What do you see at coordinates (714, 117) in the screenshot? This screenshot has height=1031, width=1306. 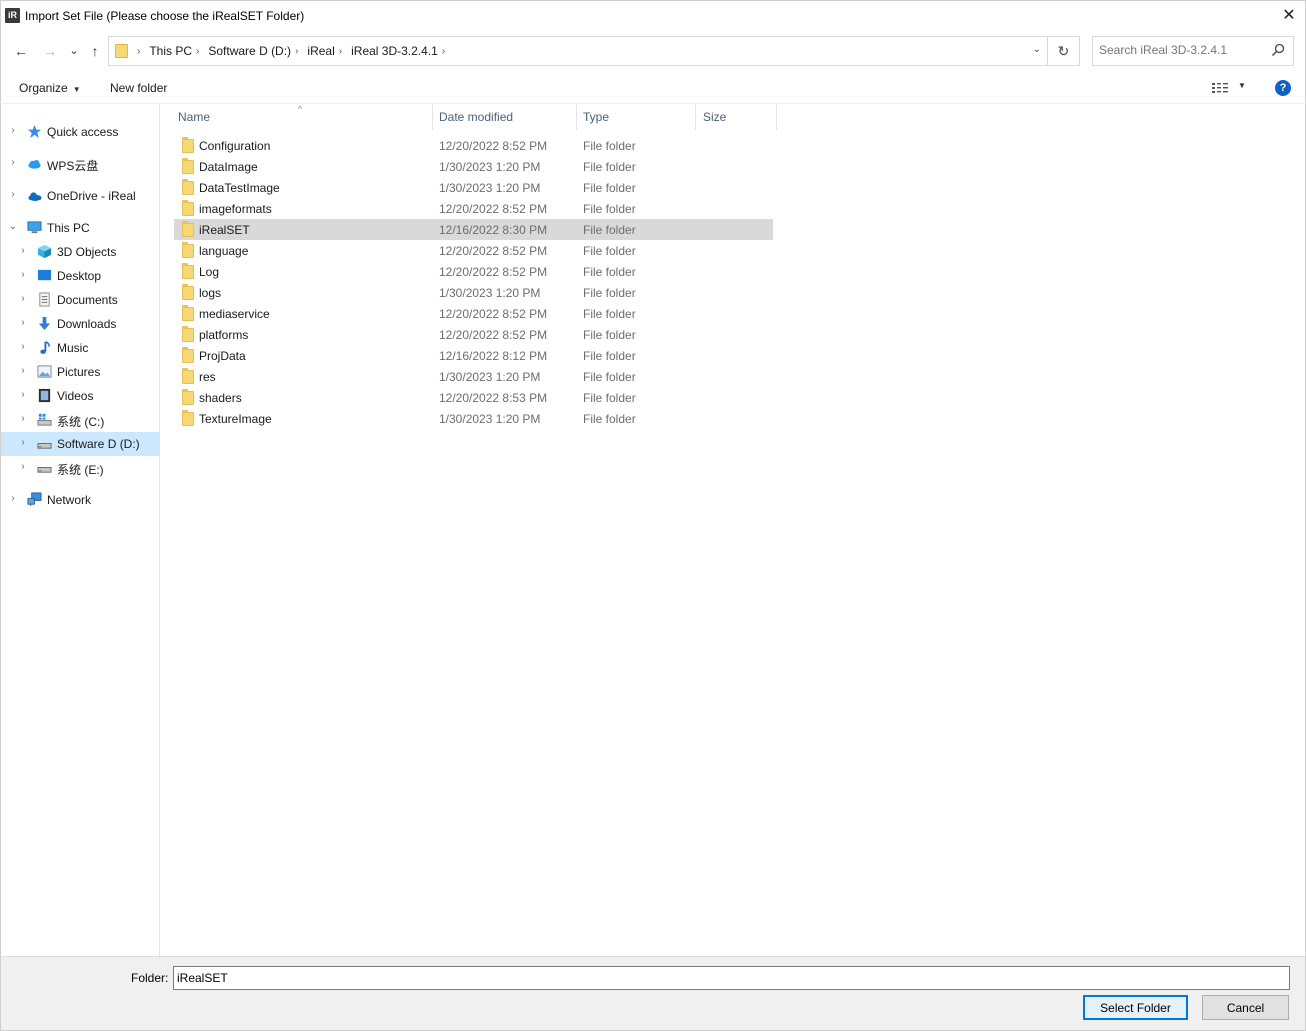 I see `column-header-size: Size` at bounding box center [714, 117].